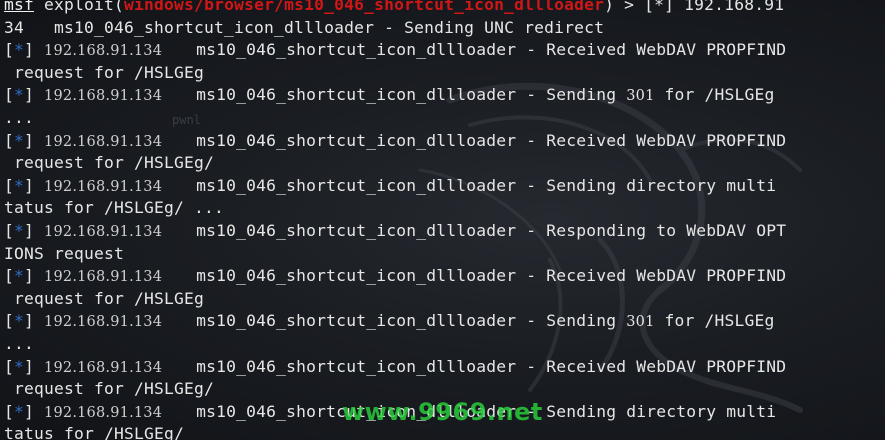  I want to click on prompt-rest: [*] 192.168.91, so click(714, 7).